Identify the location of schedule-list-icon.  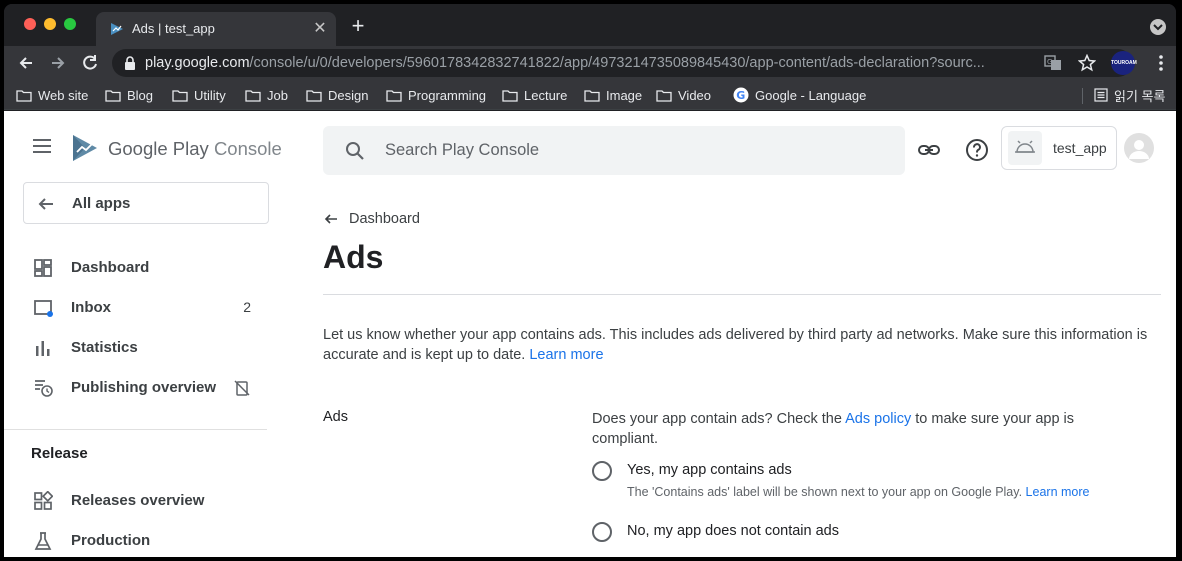
(44, 388).